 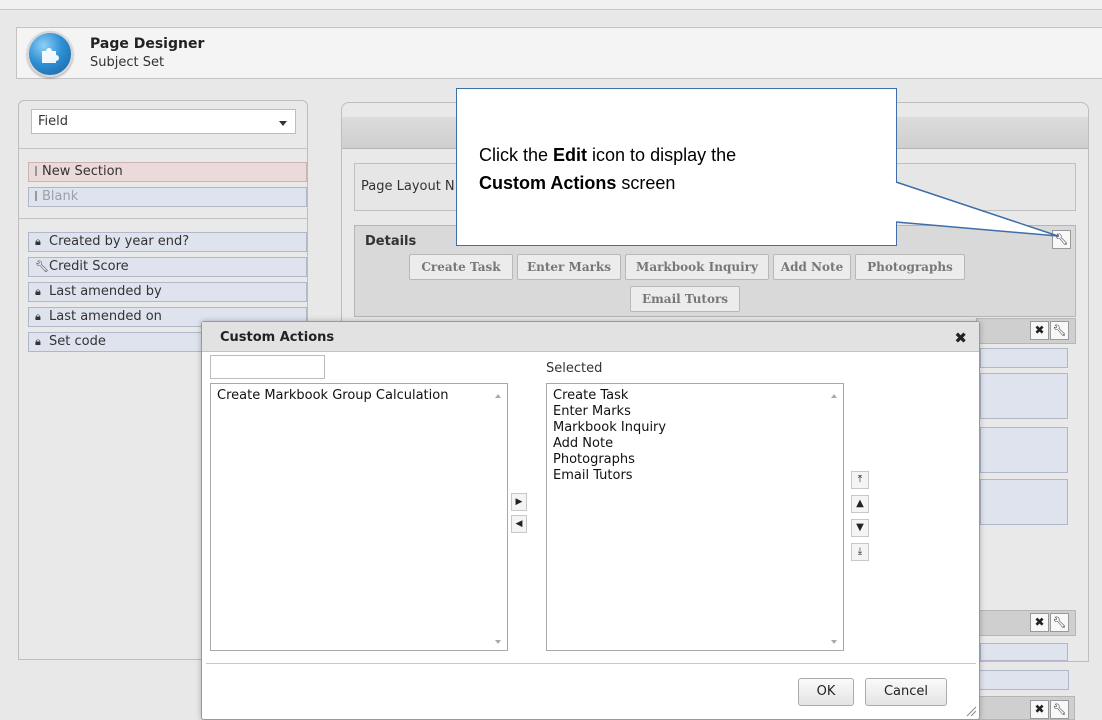 I want to click on top-strip, so click(x=551, y=5).